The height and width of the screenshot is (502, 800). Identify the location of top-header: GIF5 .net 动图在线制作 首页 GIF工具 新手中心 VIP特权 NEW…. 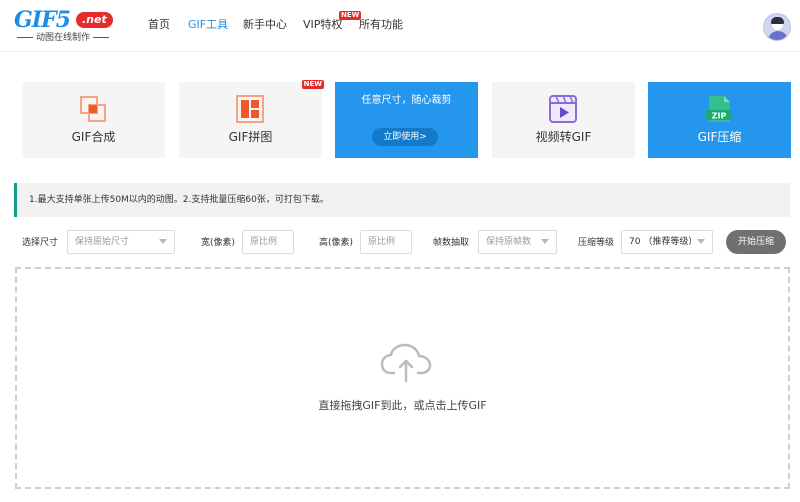
(400, 26).